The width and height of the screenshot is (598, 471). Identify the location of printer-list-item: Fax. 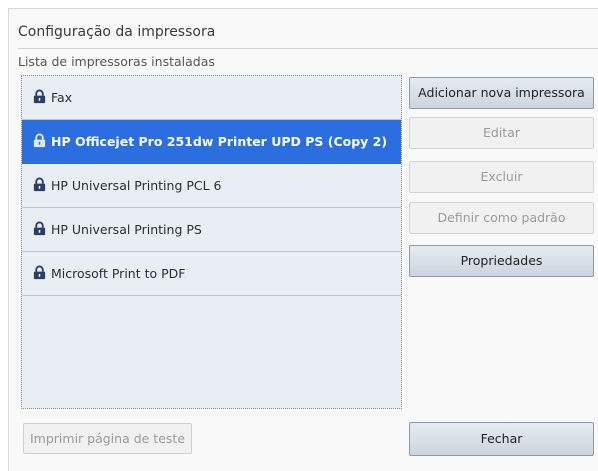
(211, 98).